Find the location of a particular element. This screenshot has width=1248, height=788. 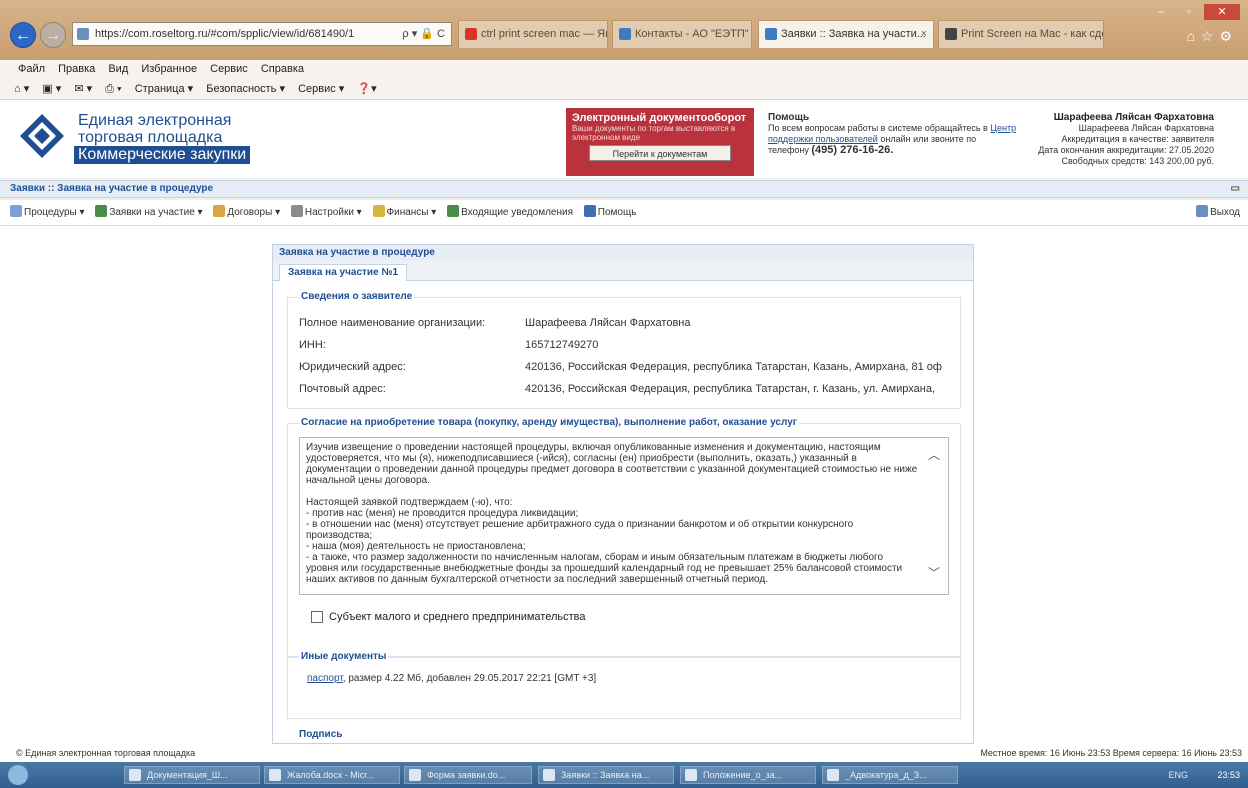

back-button: ← is located at coordinates (23, 35).